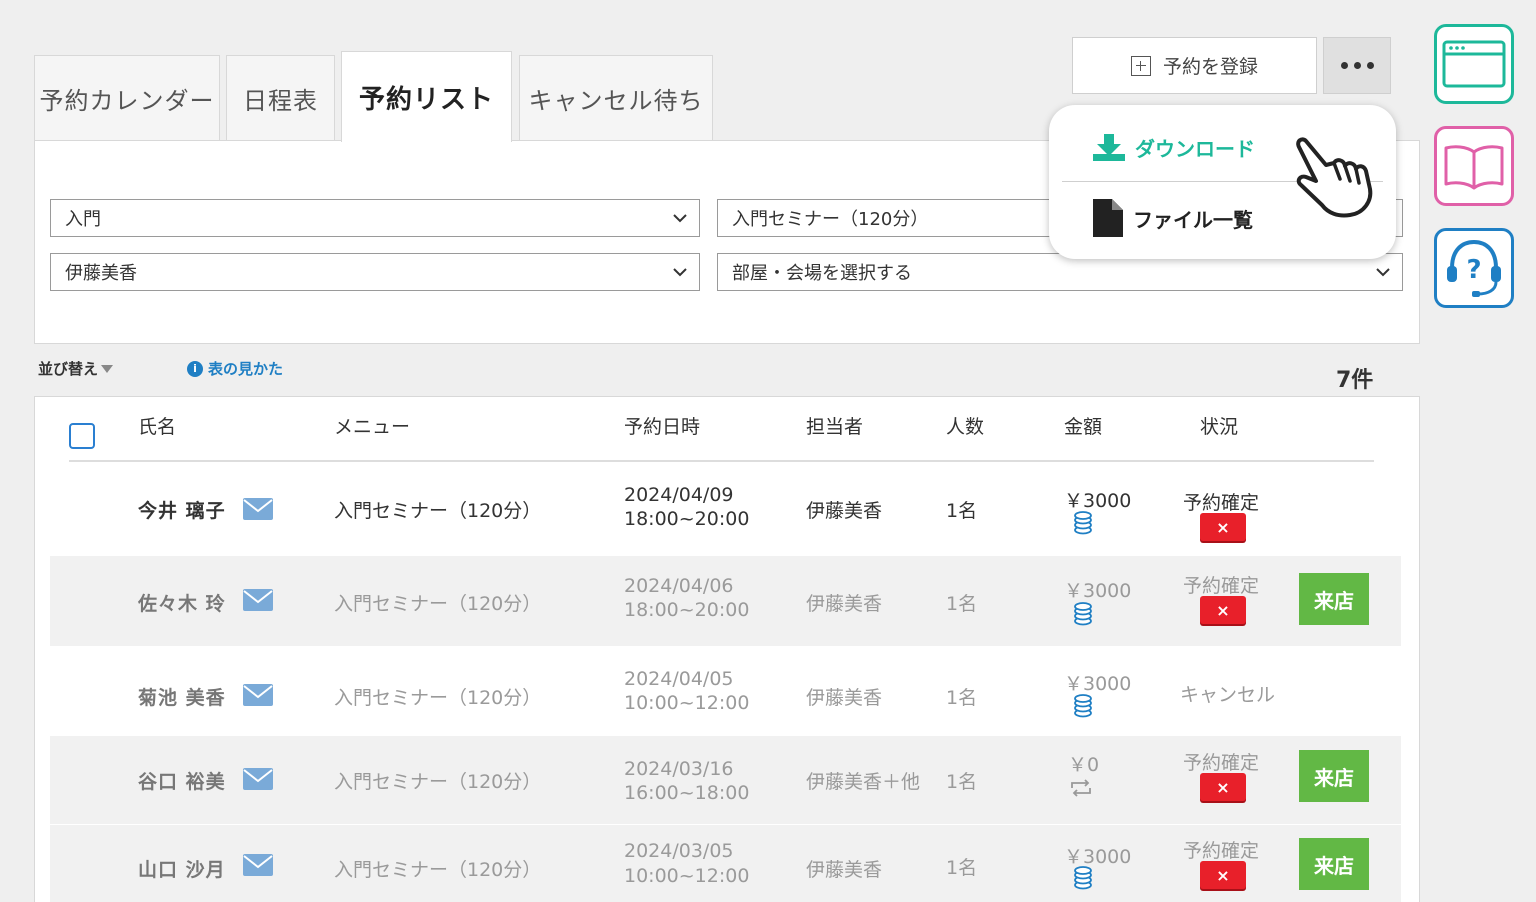 The width and height of the screenshot is (1536, 902). Describe the element at coordinates (157, 425) in the screenshot. I see `column-header-name: 氏名` at that location.